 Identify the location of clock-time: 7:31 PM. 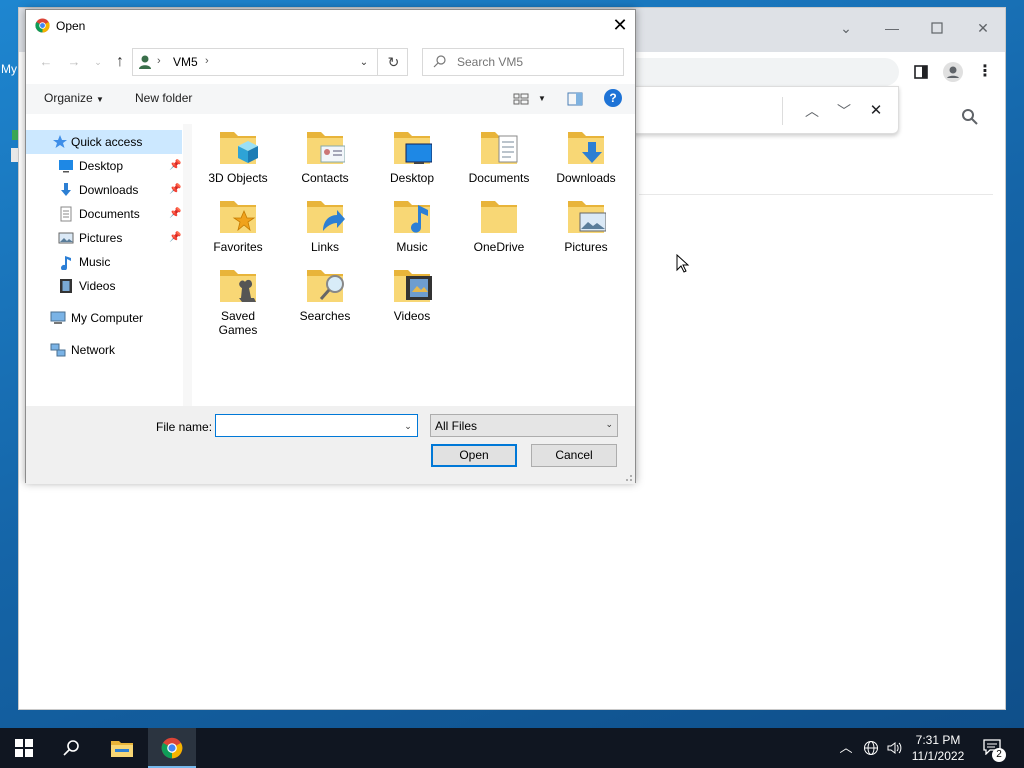
(938, 740).